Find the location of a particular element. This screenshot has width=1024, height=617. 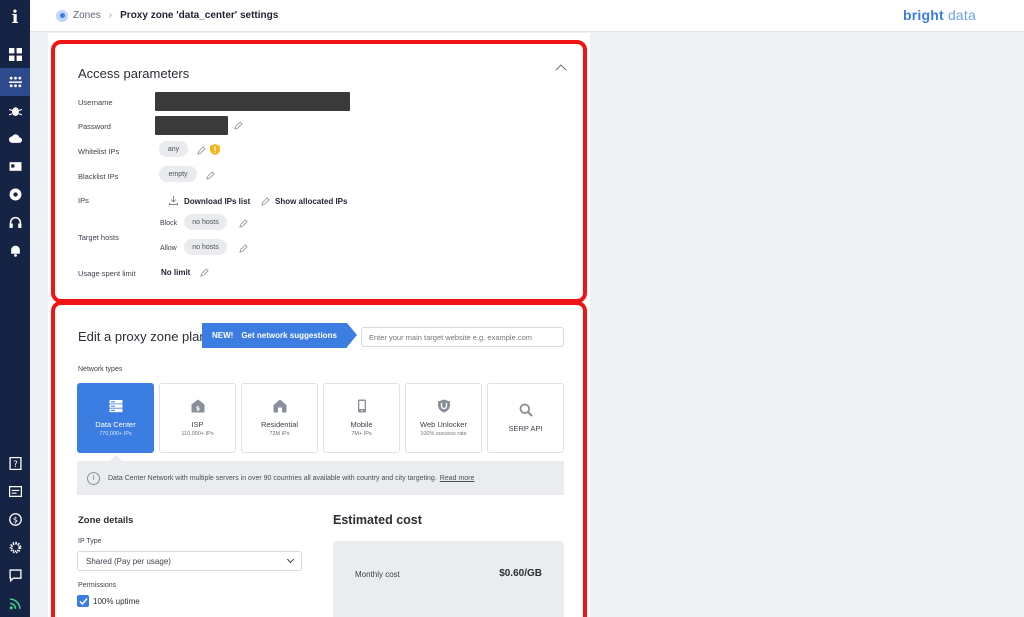

target-website-input is located at coordinates (462, 337).